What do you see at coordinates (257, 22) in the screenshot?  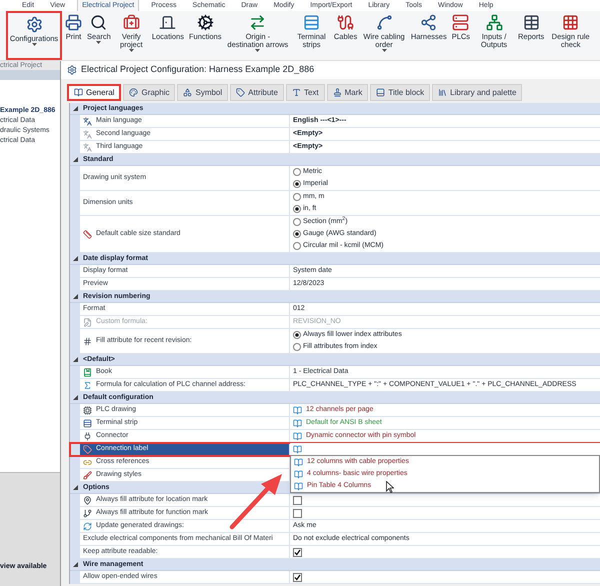 I see `arrows-icon` at bounding box center [257, 22].